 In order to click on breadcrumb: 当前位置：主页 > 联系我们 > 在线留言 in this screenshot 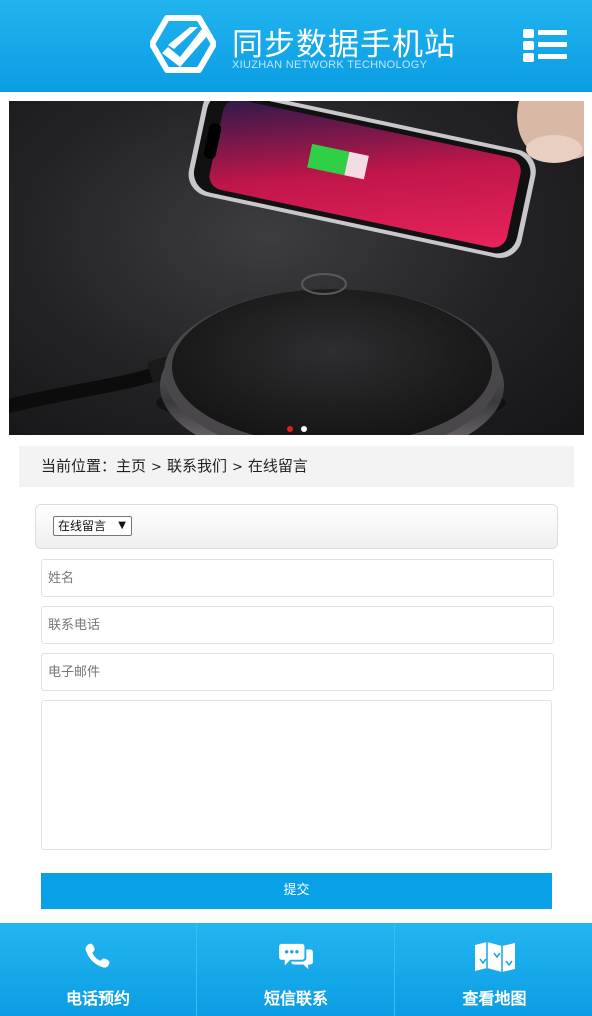, I will do `click(296, 466)`.